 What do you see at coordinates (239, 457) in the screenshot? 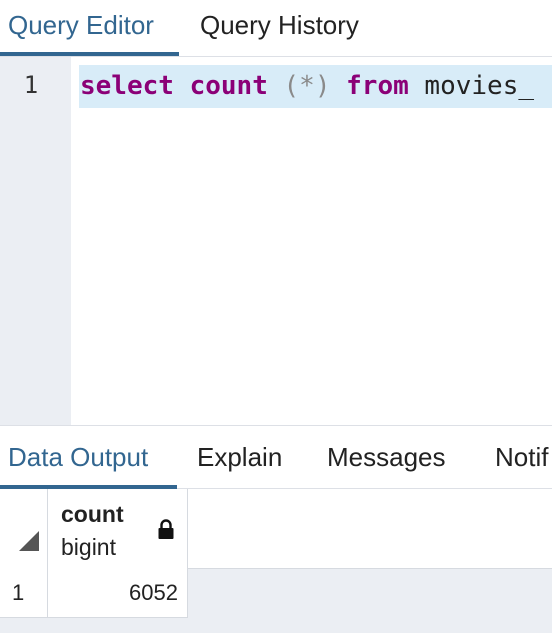
I see `tab-explain: Explain` at bounding box center [239, 457].